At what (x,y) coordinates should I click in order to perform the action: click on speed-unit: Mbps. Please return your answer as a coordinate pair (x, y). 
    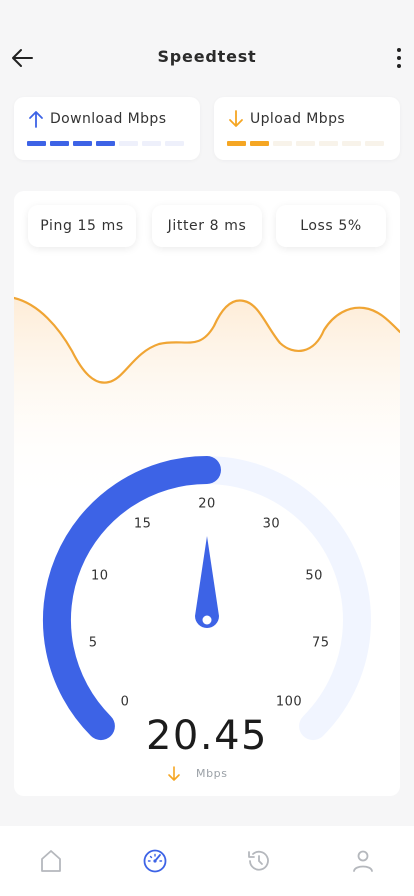
    Looking at the image, I should click on (212, 773).